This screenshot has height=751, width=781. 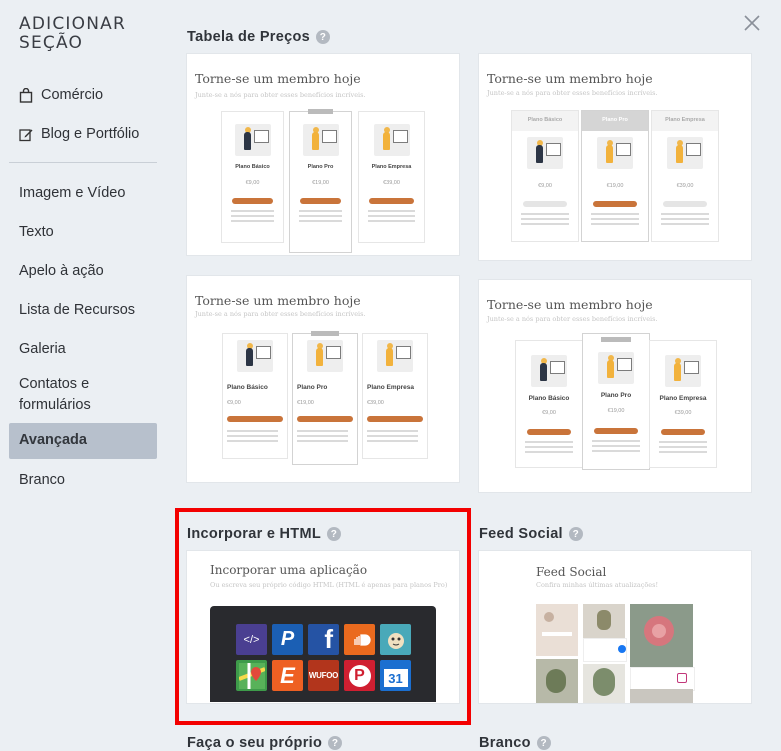 What do you see at coordinates (72, 95) in the screenshot?
I see `sidebar-item-label: Comércio` at bounding box center [72, 95].